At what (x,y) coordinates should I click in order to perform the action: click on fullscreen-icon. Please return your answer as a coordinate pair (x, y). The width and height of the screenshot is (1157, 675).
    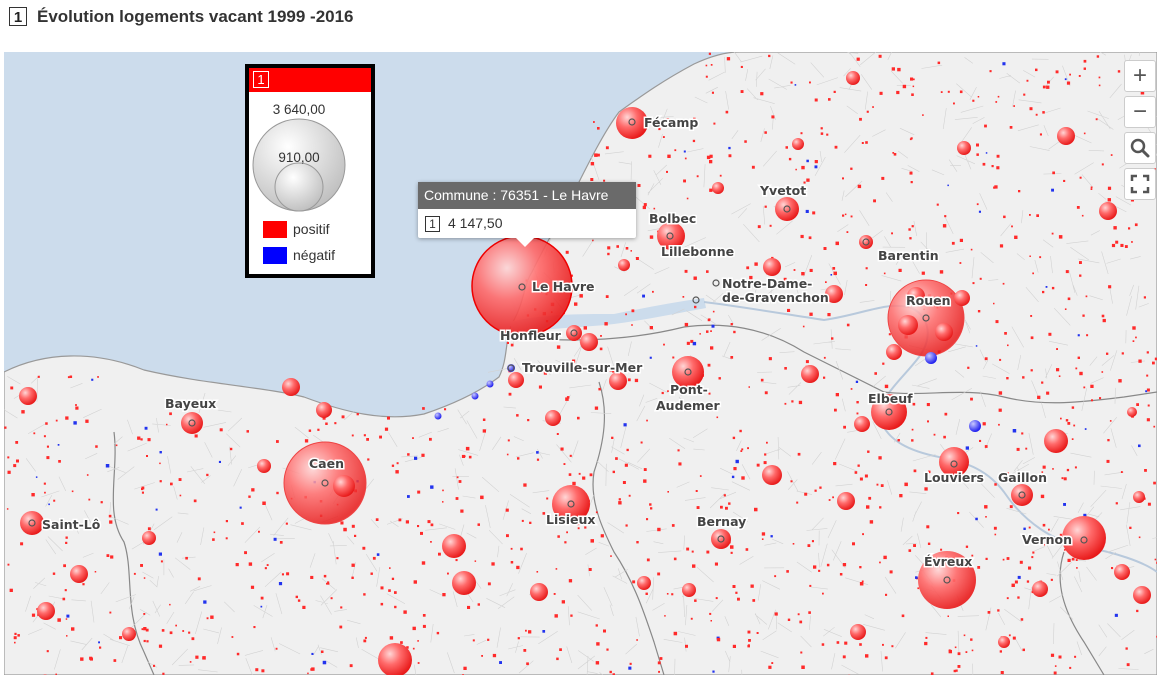
    Looking at the image, I should click on (1140, 184).